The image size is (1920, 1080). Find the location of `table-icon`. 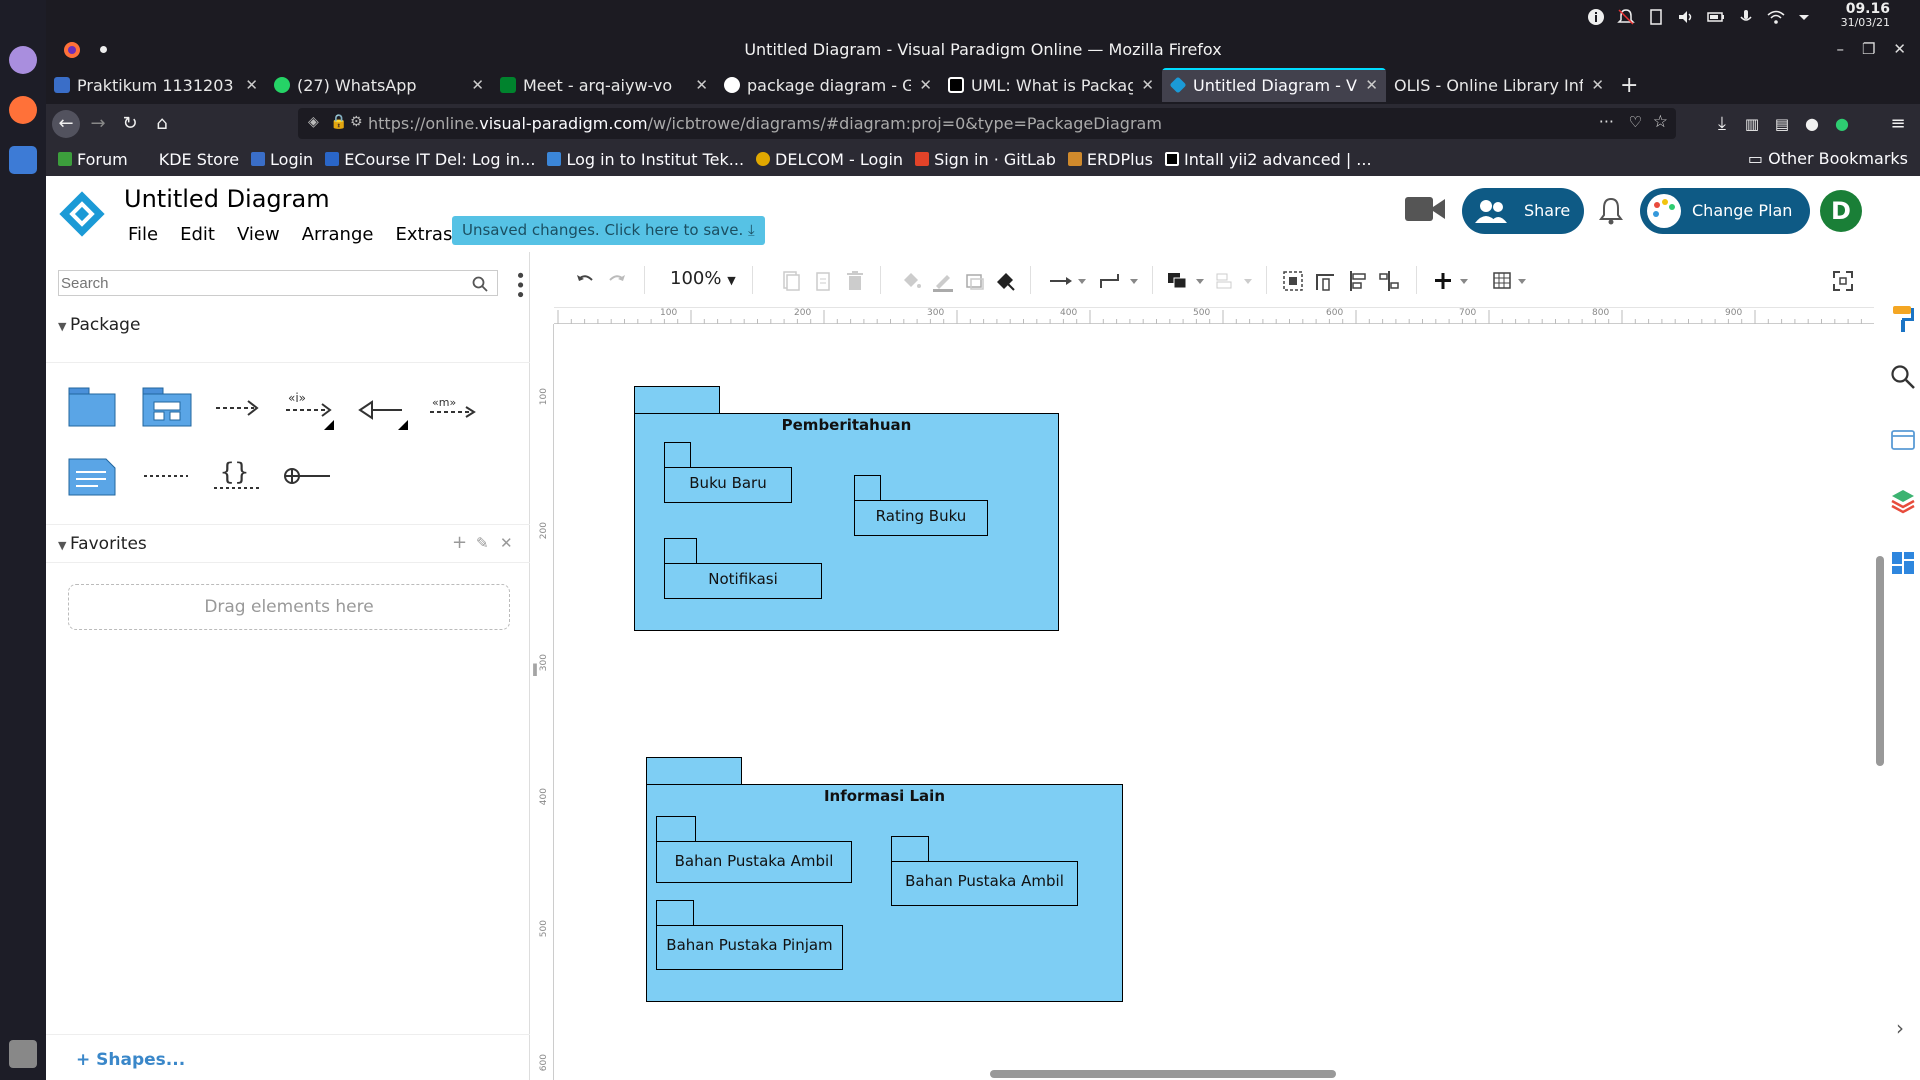

table-icon is located at coordinates (1513, 281).